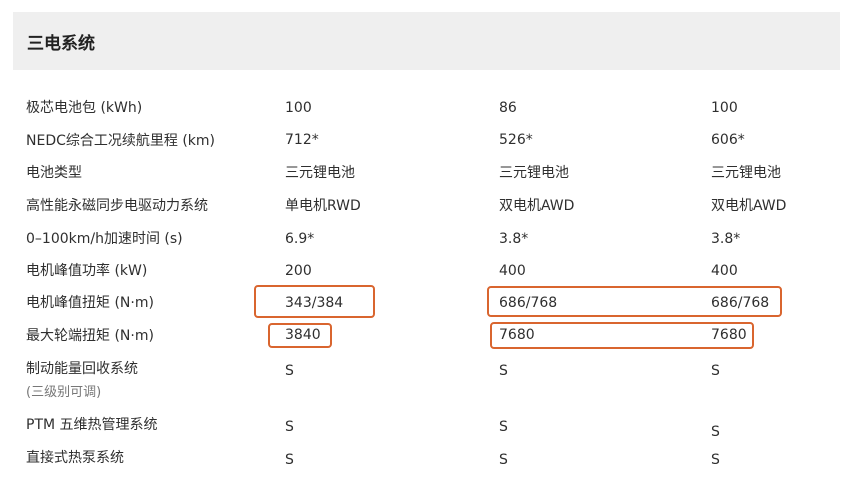 Image resolution: width=852 pixels, height=492 pixels. I want to click on cell-value: 526*, so click(516, 140).